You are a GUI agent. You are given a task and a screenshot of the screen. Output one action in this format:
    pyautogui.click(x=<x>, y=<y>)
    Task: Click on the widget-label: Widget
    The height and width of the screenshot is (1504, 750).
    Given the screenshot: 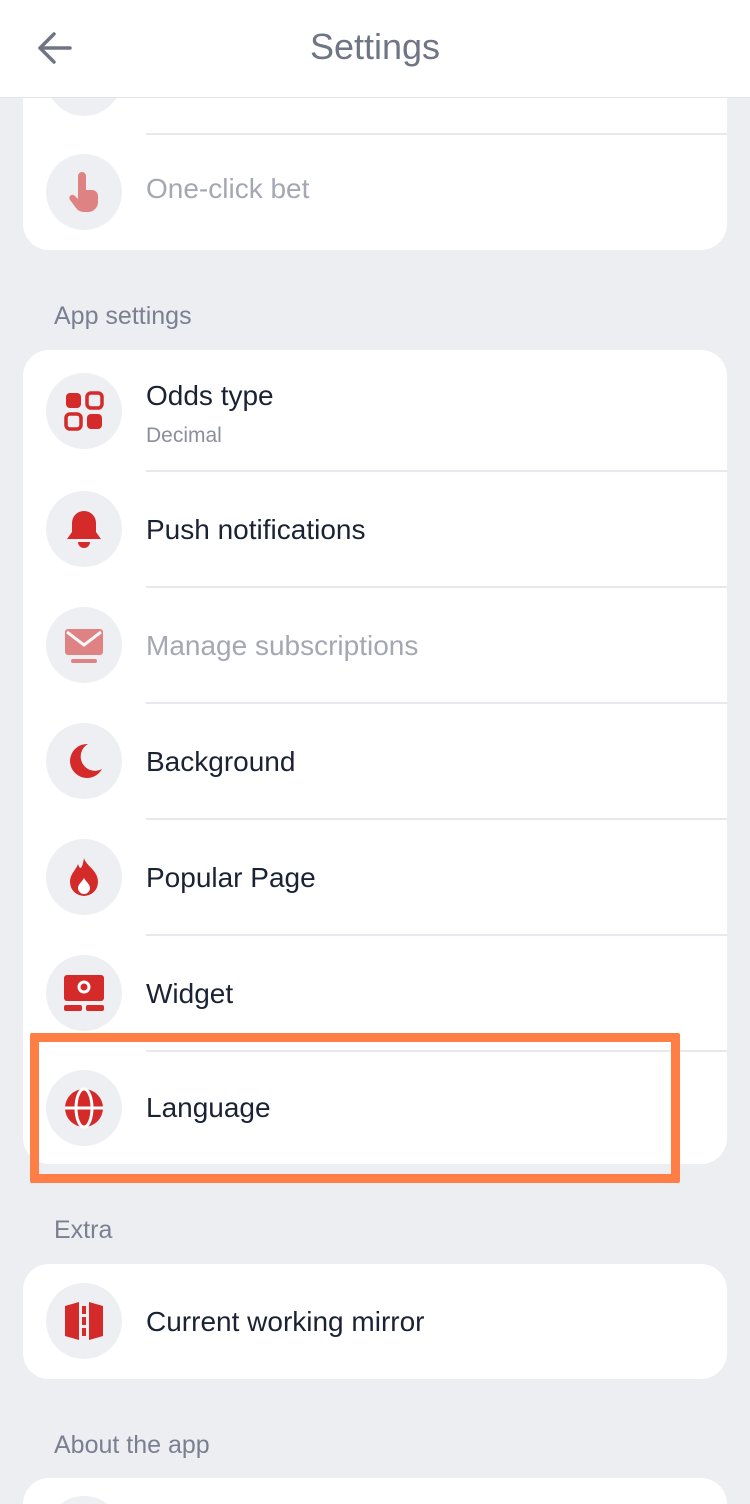 What is the action you would take?
    pyautogui.click(x=190, y=993)
    